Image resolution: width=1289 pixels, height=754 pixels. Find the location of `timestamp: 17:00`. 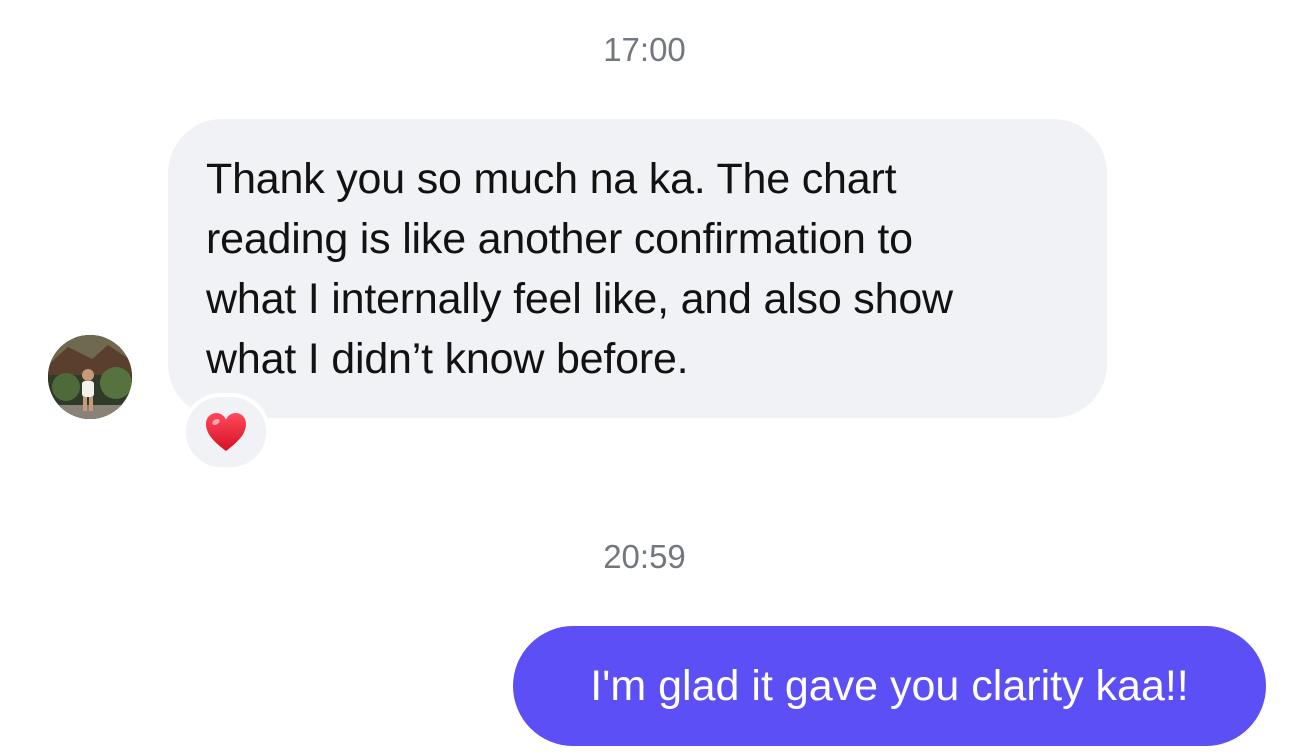

timestamp: 17:00 is located at coordinates (644, 49).